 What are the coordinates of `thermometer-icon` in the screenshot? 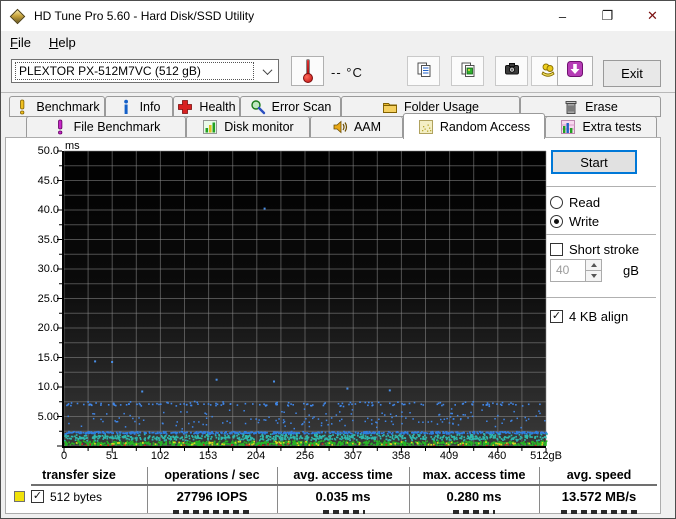 It's located at (308, 71).